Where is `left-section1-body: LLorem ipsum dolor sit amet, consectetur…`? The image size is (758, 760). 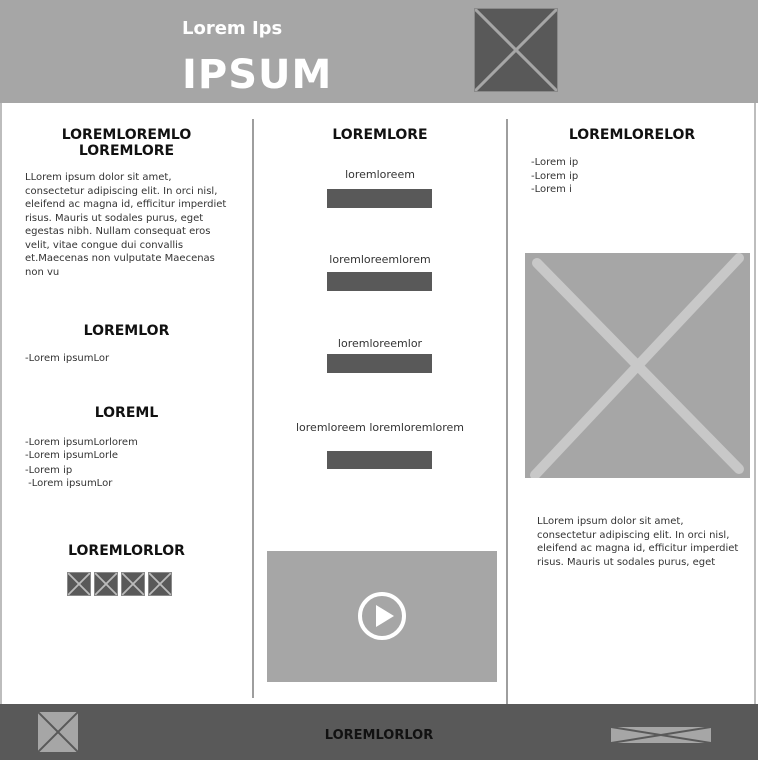
left-section1-body: LLorem ipsum dolor sit amet, consectetur… is located at coordinates (132, 225).